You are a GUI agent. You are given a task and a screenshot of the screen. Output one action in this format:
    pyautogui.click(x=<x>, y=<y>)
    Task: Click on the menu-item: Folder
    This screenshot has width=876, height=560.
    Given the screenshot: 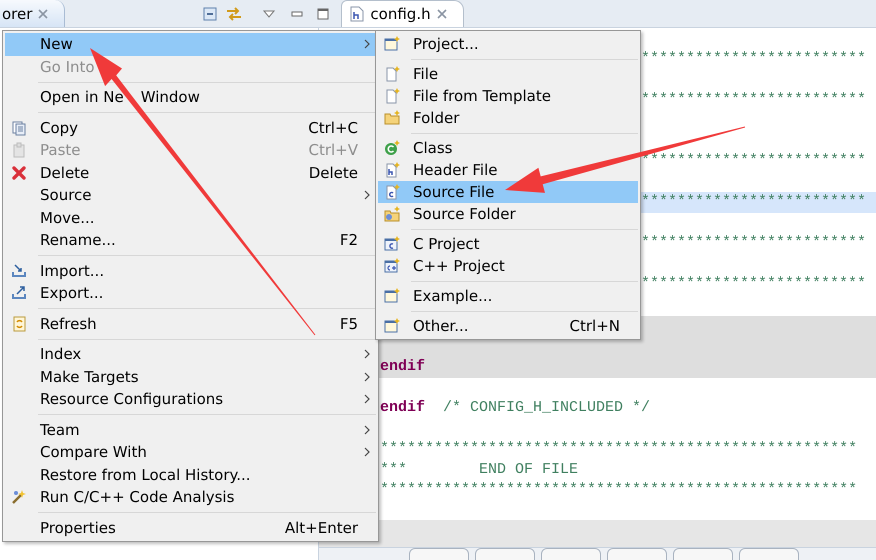 What is the action you would take?
    pyautogui.click(x=508, y=118)
    